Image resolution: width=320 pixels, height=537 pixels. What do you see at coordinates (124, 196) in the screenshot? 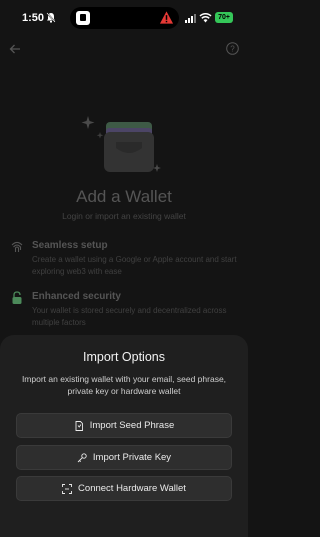
I see `page-title: Add a Wallet` at bounding box center [124, 196].